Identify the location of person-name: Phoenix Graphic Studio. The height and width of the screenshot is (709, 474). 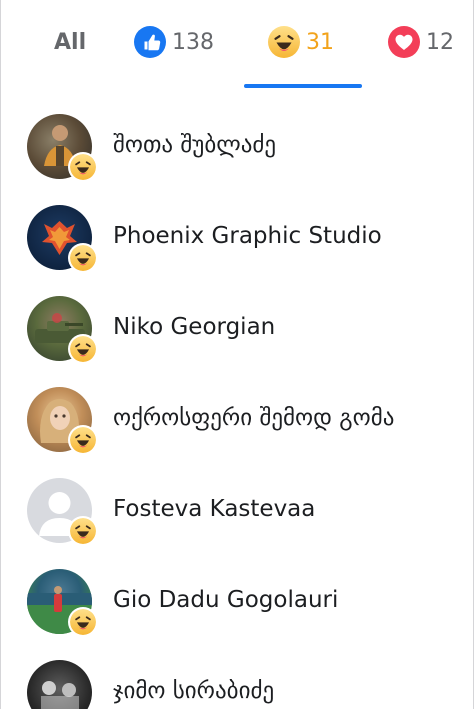
(247, 236).